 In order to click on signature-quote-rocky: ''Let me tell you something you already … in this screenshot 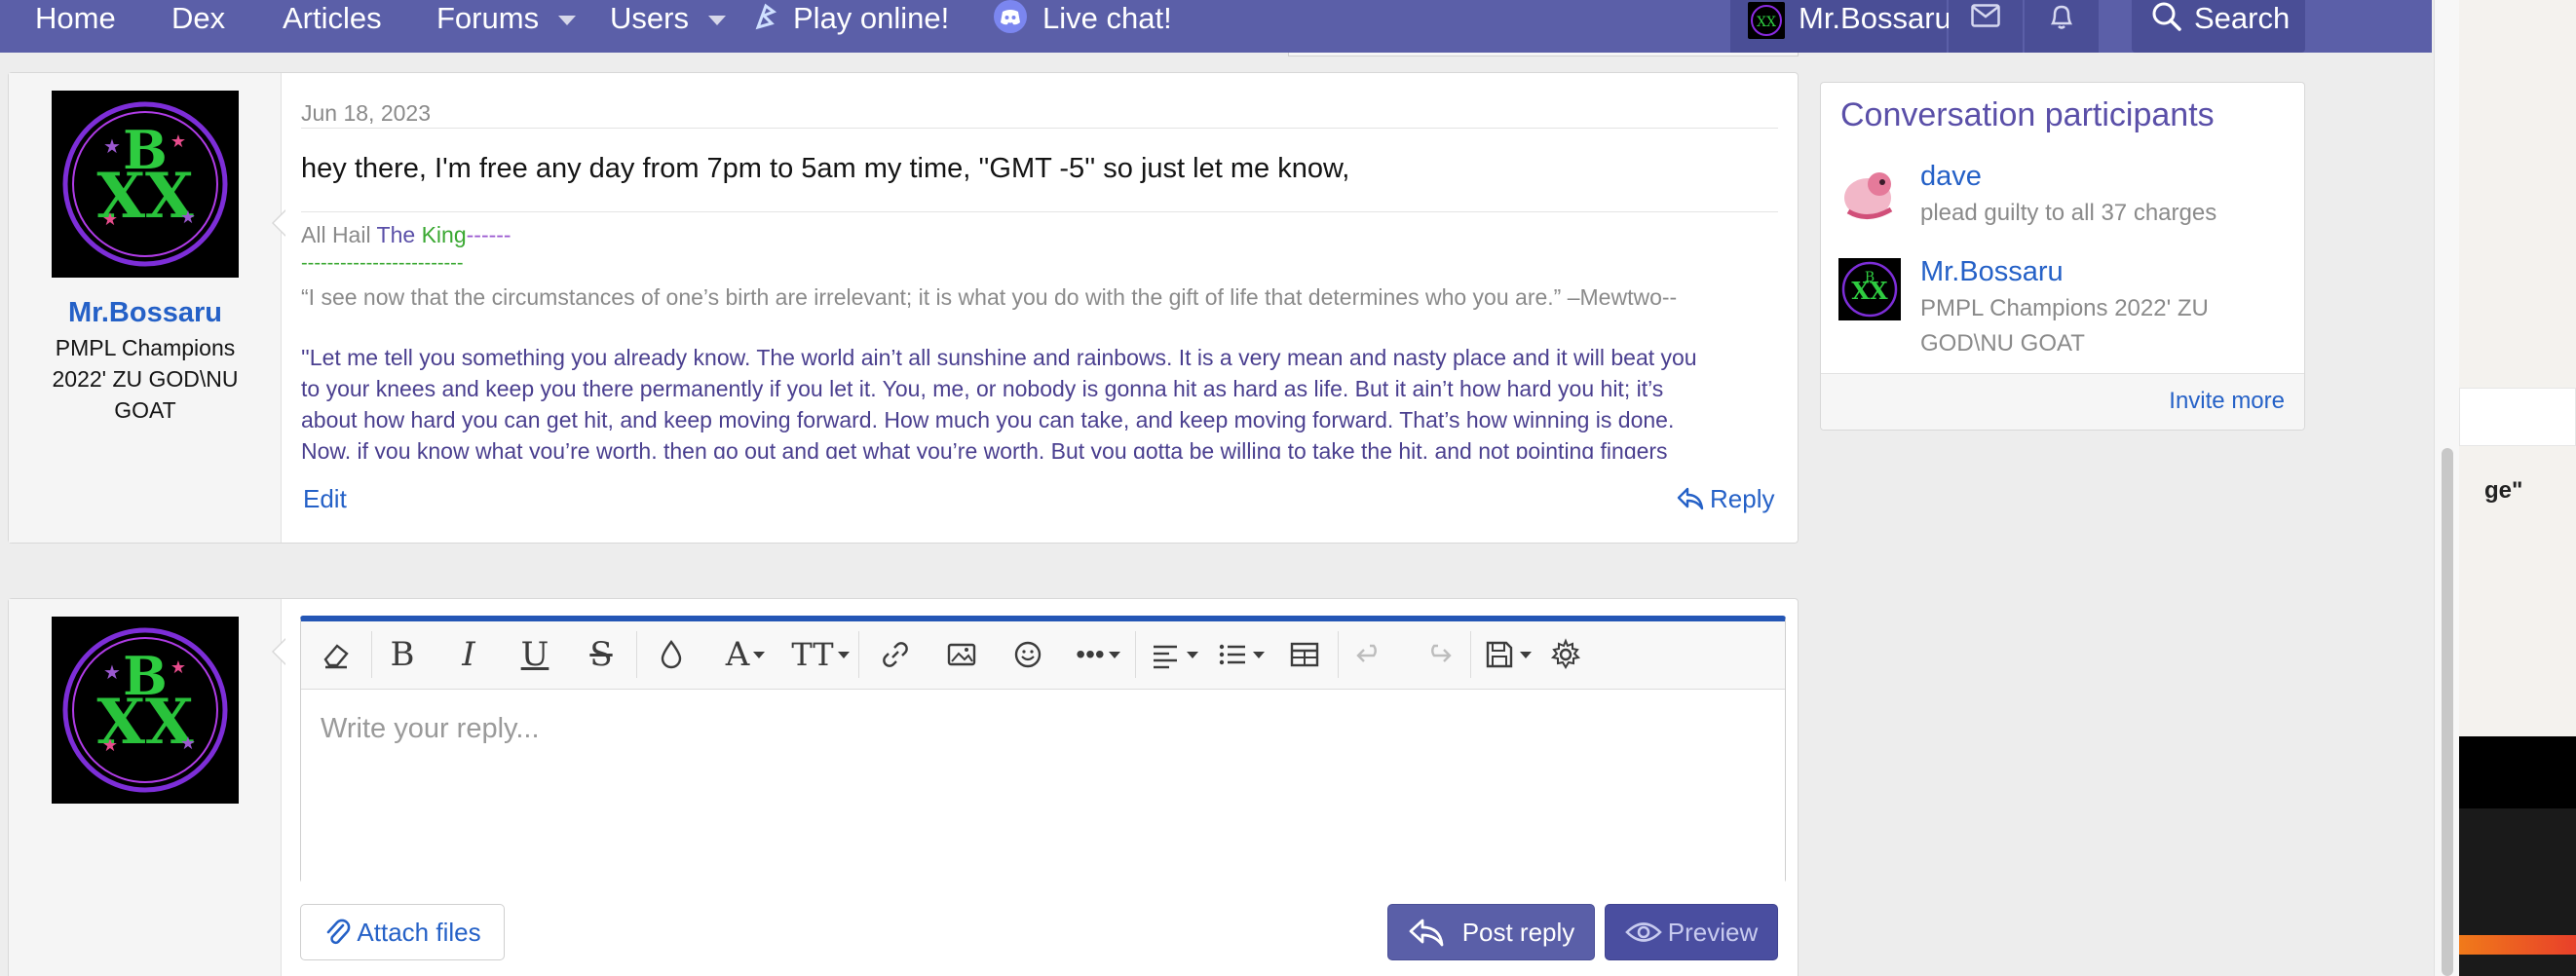, I will do `click(1037, 400)`.